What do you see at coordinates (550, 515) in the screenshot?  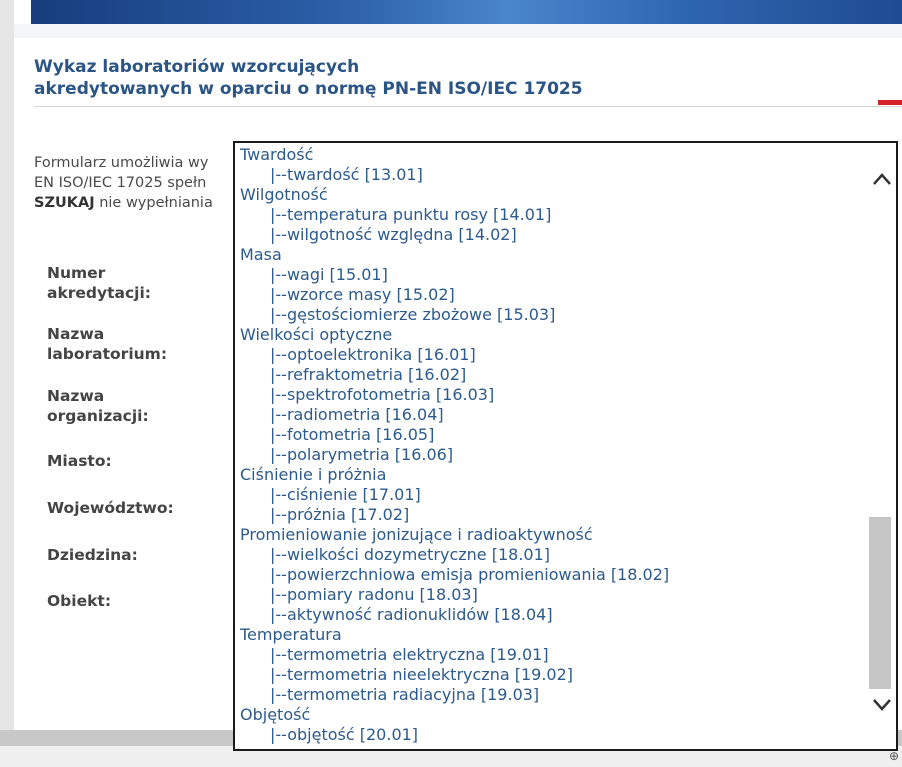 I see `dropdown-option: |--próżnia [17.02]` at bounding box center [550, 515].